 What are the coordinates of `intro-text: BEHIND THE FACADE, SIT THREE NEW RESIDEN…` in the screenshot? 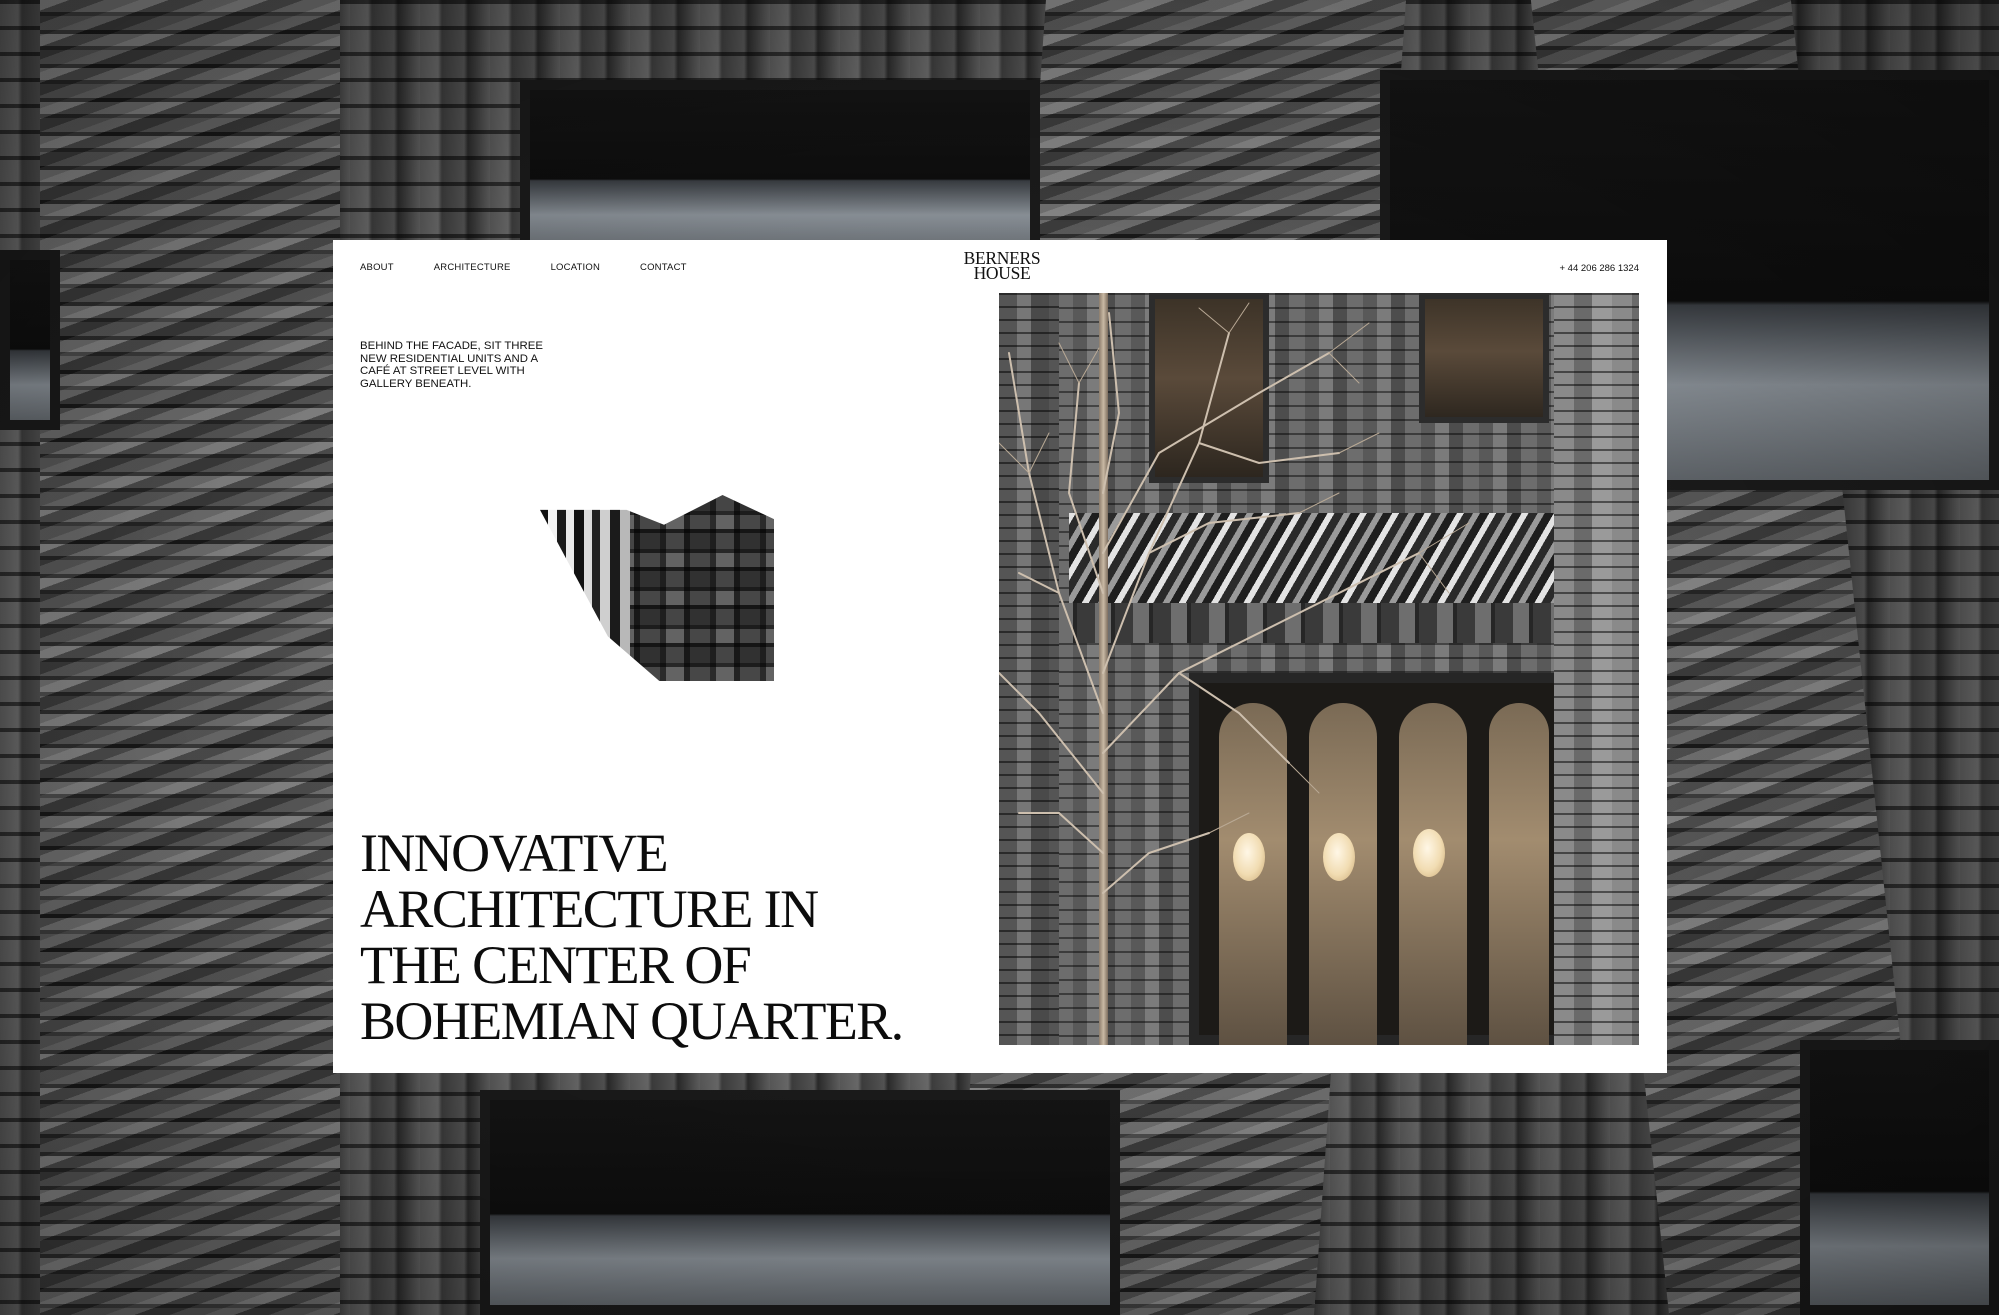 It's located at (451, 365).